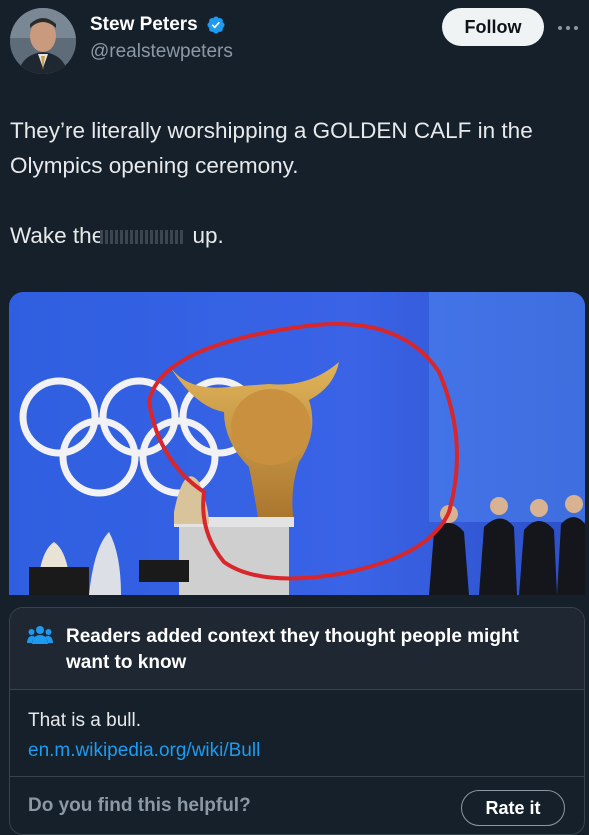 The image size is (589, 835). I want to click on helpful-question: Do you find this helpful?, so click(139, 805).